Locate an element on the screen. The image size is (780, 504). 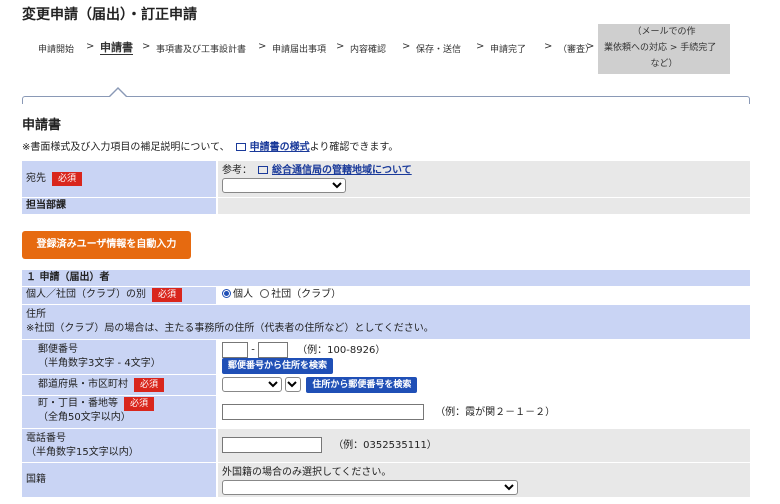
autofill-button: 登録済みユーザ情報を自動入力 is located at coordinates (106, 245).